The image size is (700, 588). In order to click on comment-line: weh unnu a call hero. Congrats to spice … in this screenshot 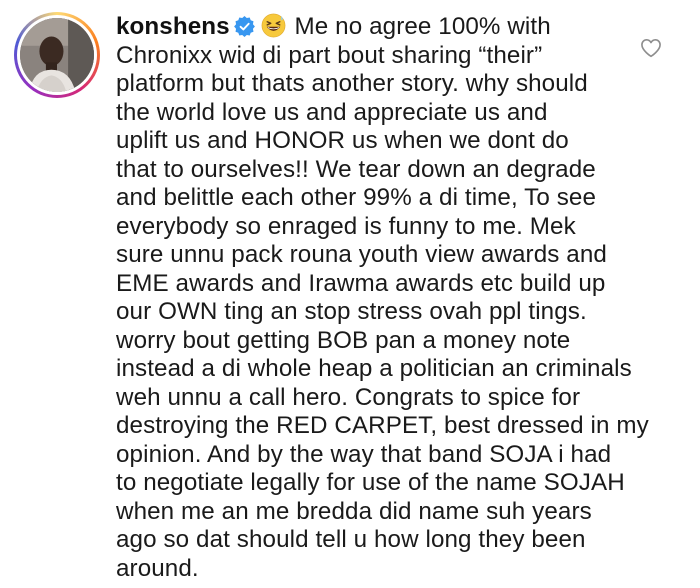, I will do `click(348, 397)`.